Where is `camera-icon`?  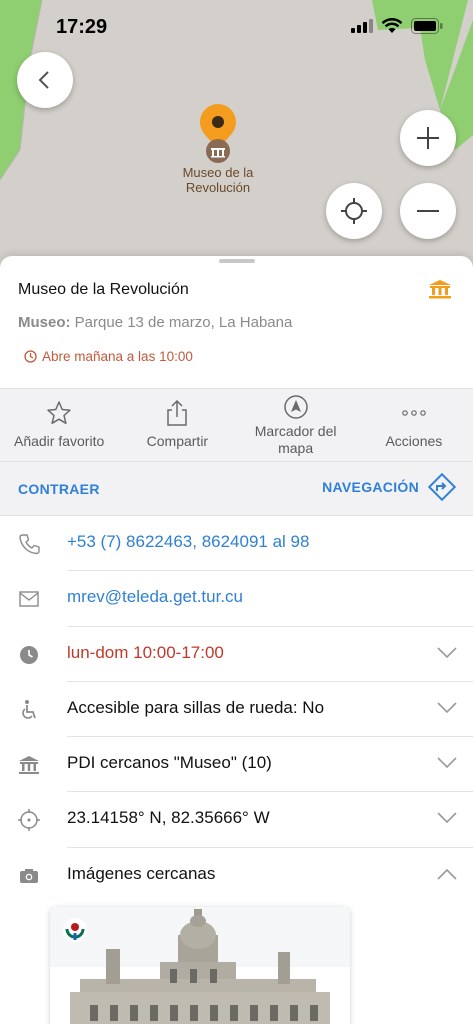 camera-icon is located at coordinates (29, 876).